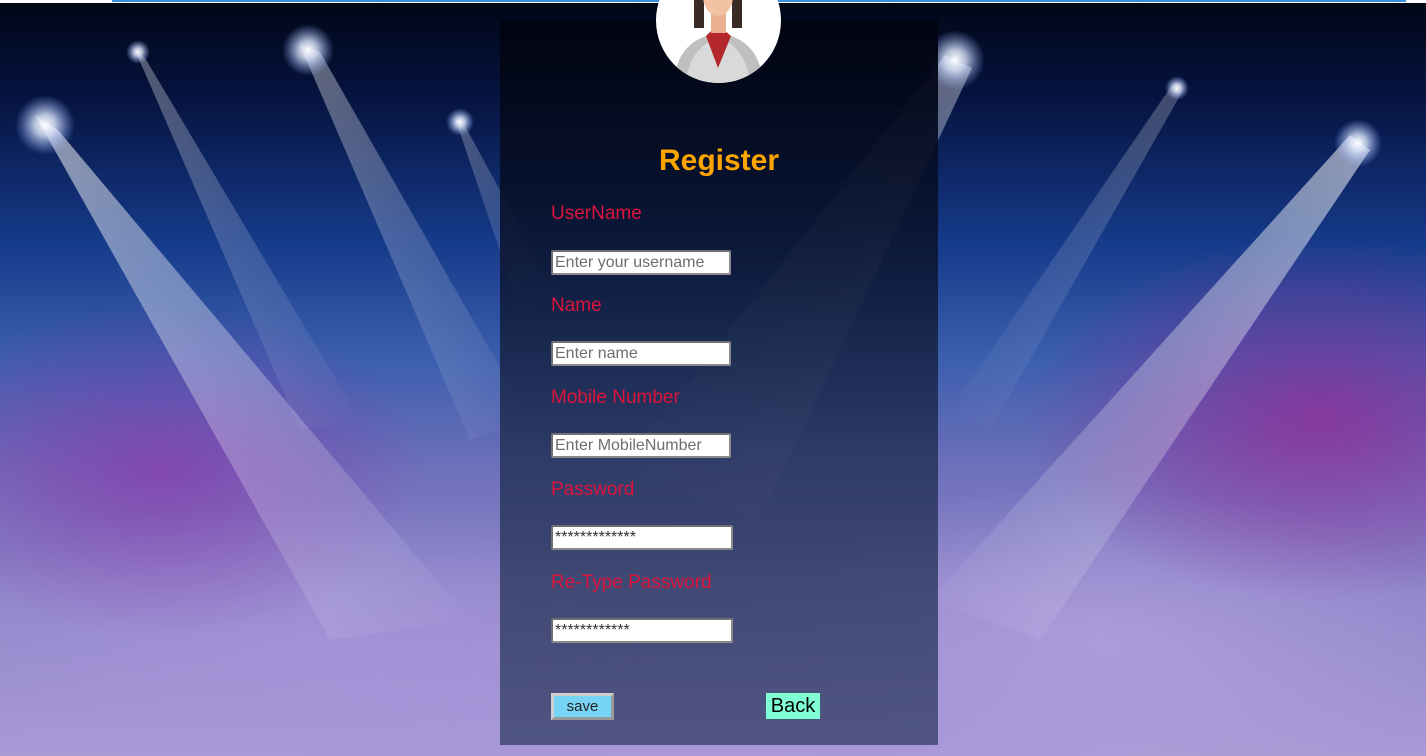  I want to click on mobile-number-label: Mobile Number, so click(615, 397).